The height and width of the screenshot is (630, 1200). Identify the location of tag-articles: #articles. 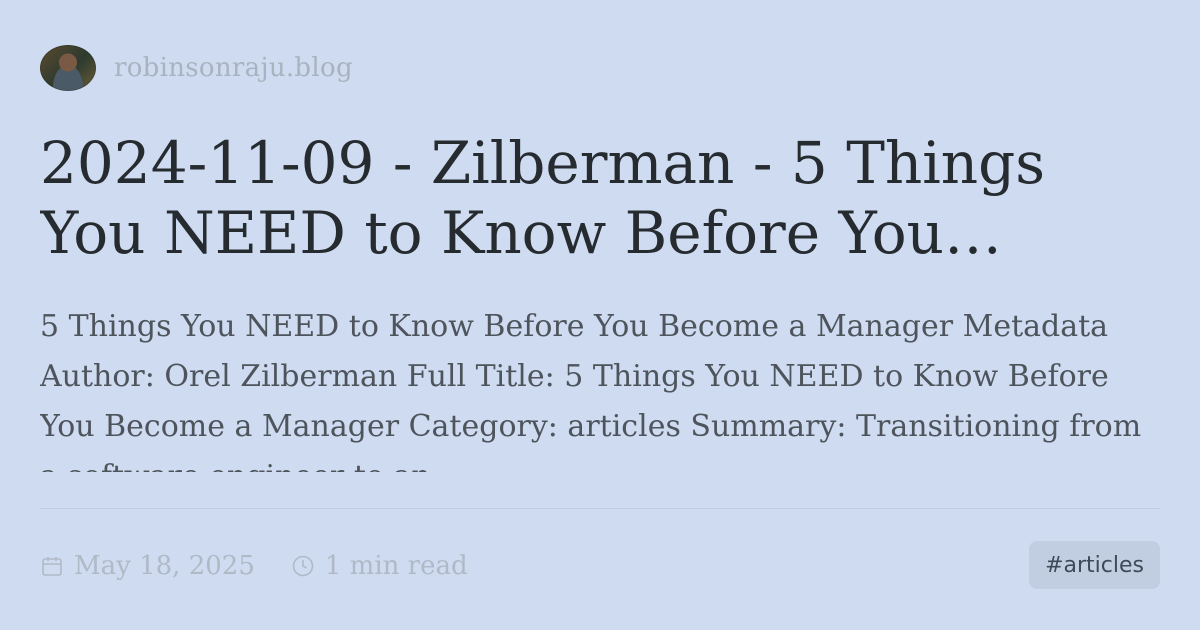
(1094, 565).